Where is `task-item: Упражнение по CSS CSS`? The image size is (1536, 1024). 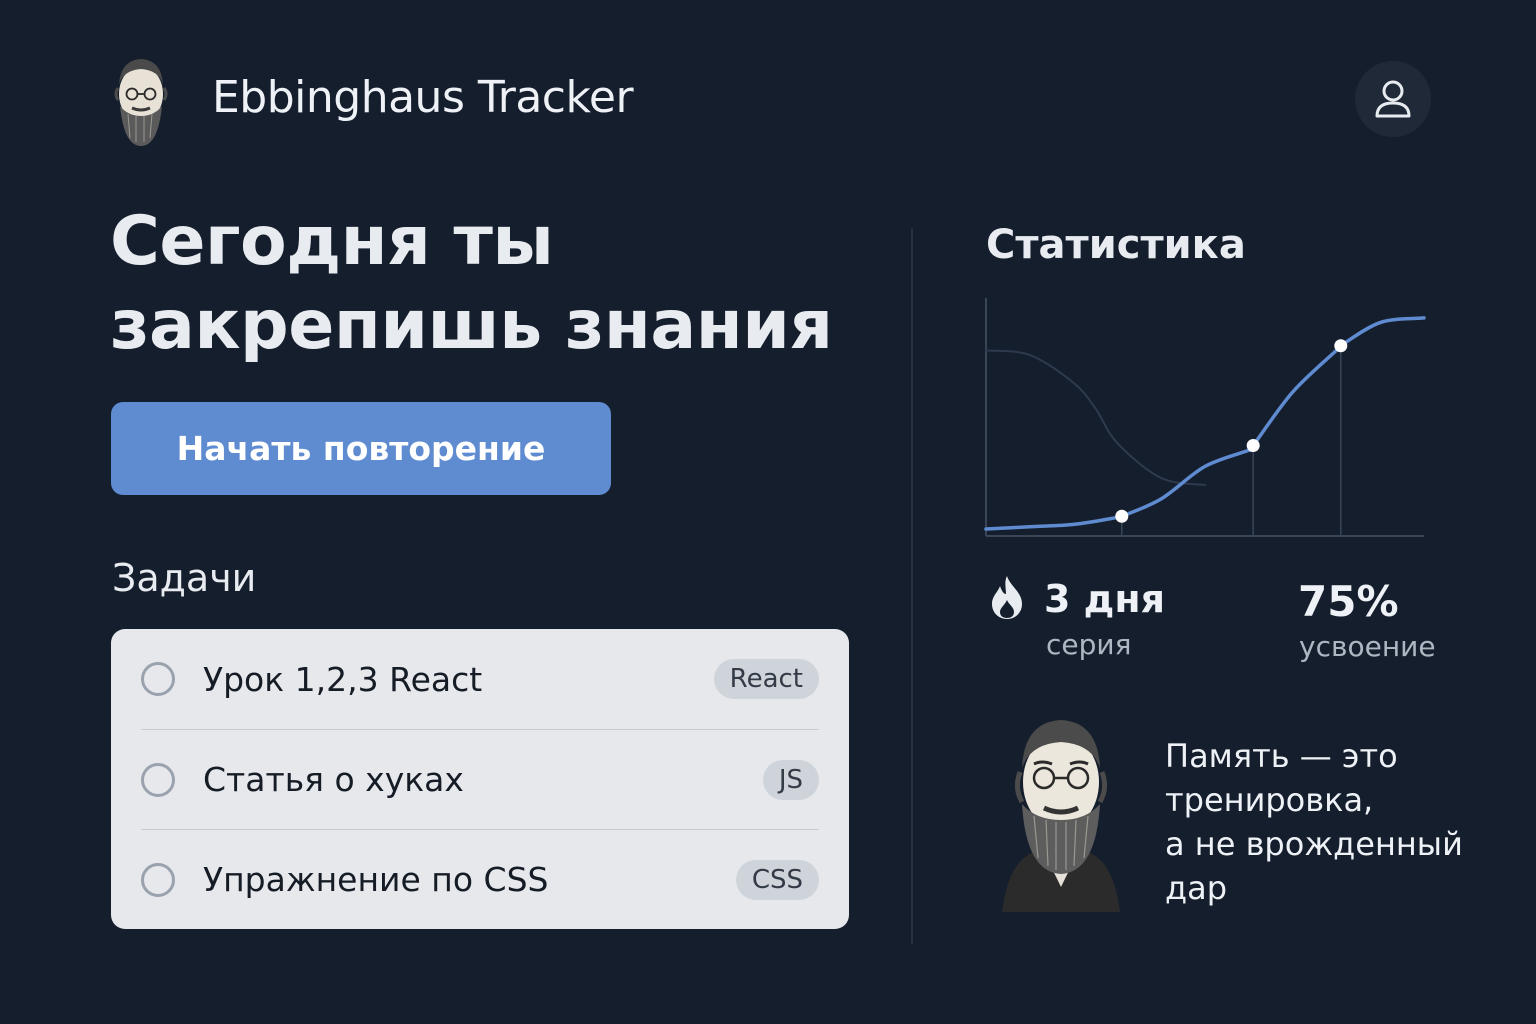
task-item: Упражнение по CSS CSS is located at coordinates (480, 879).